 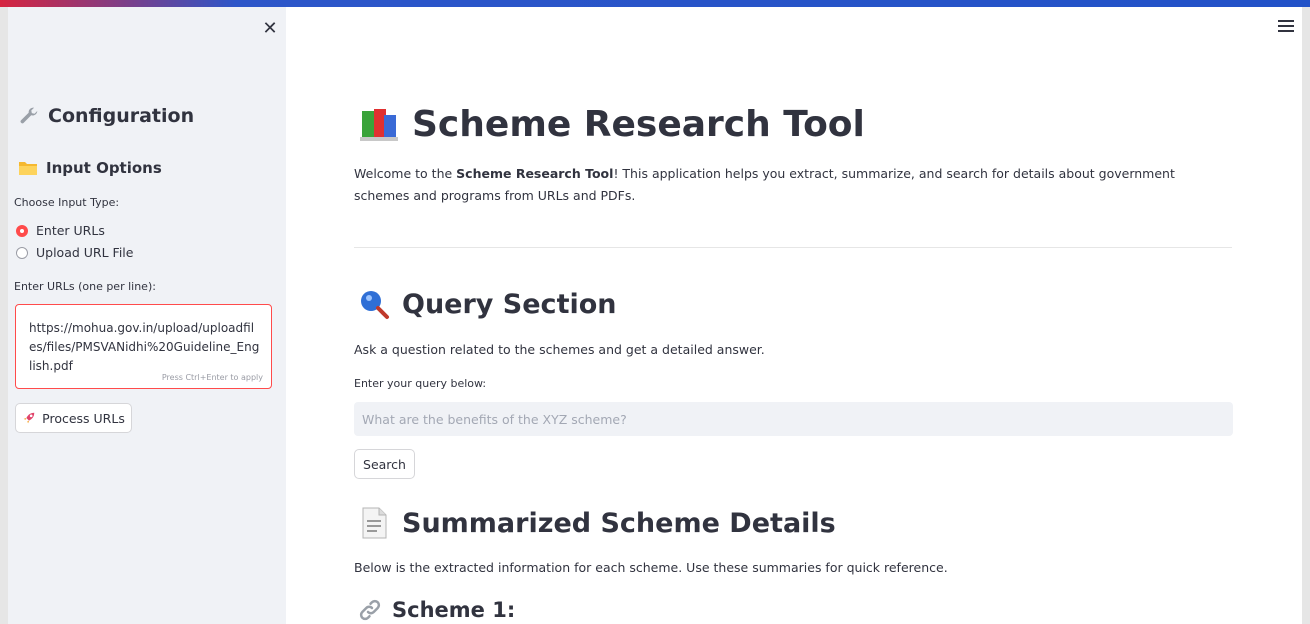 I want to click on radio-enter-urls: Enter URLs, so click(x=60, y=230).